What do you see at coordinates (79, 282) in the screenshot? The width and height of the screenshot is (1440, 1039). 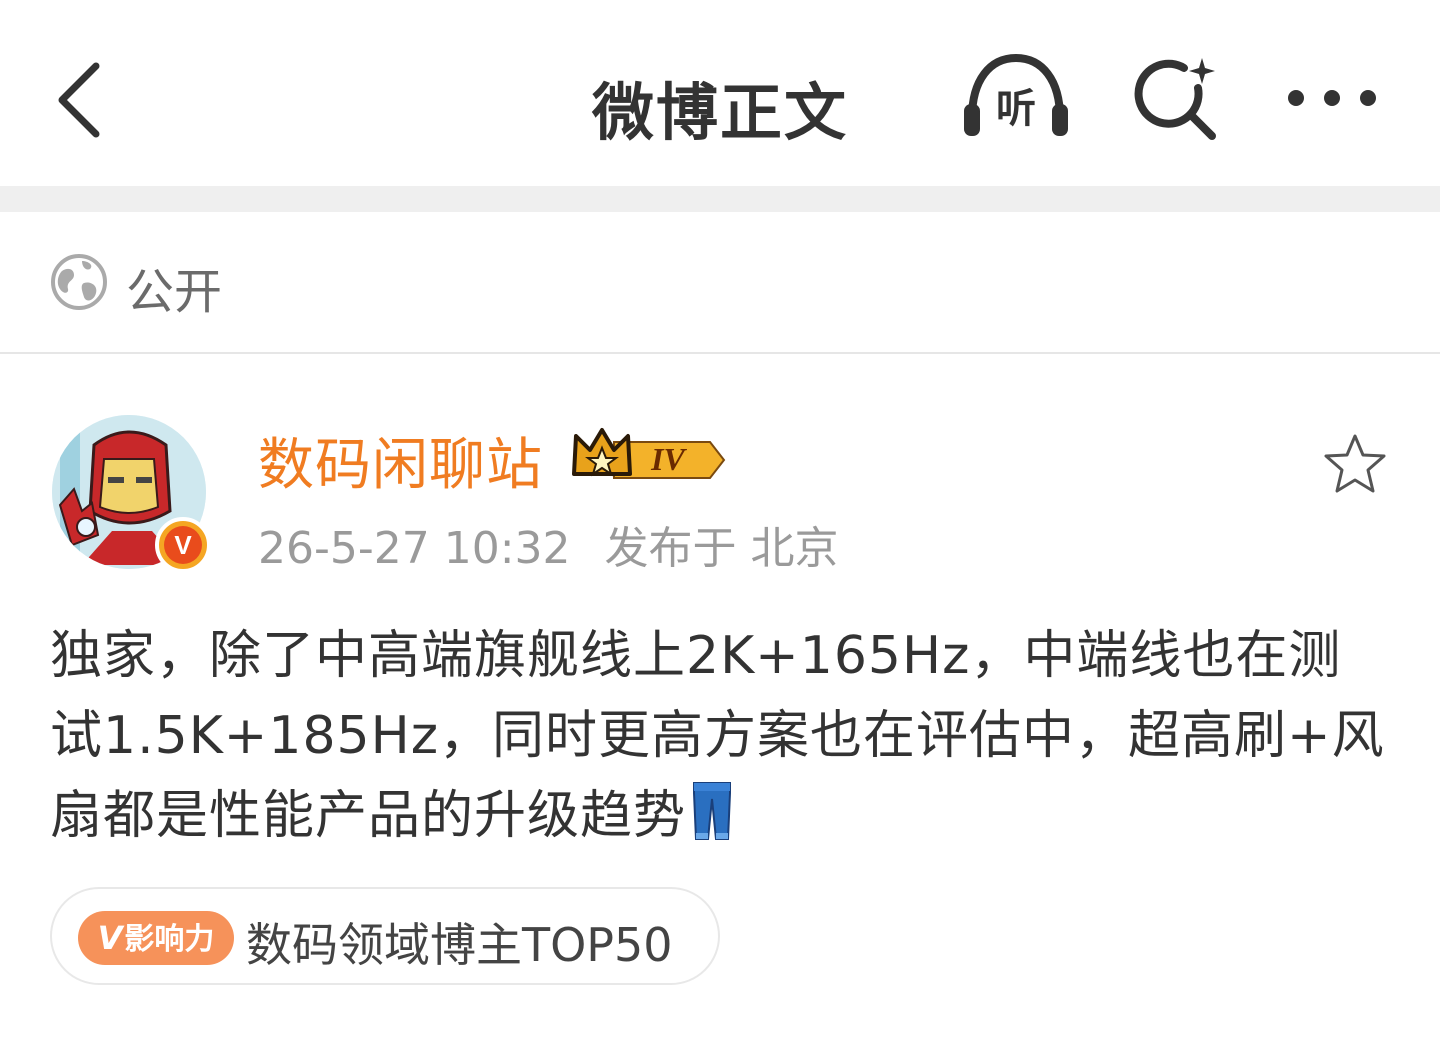 I see `globe-icon` at bounding box center [79, 282].